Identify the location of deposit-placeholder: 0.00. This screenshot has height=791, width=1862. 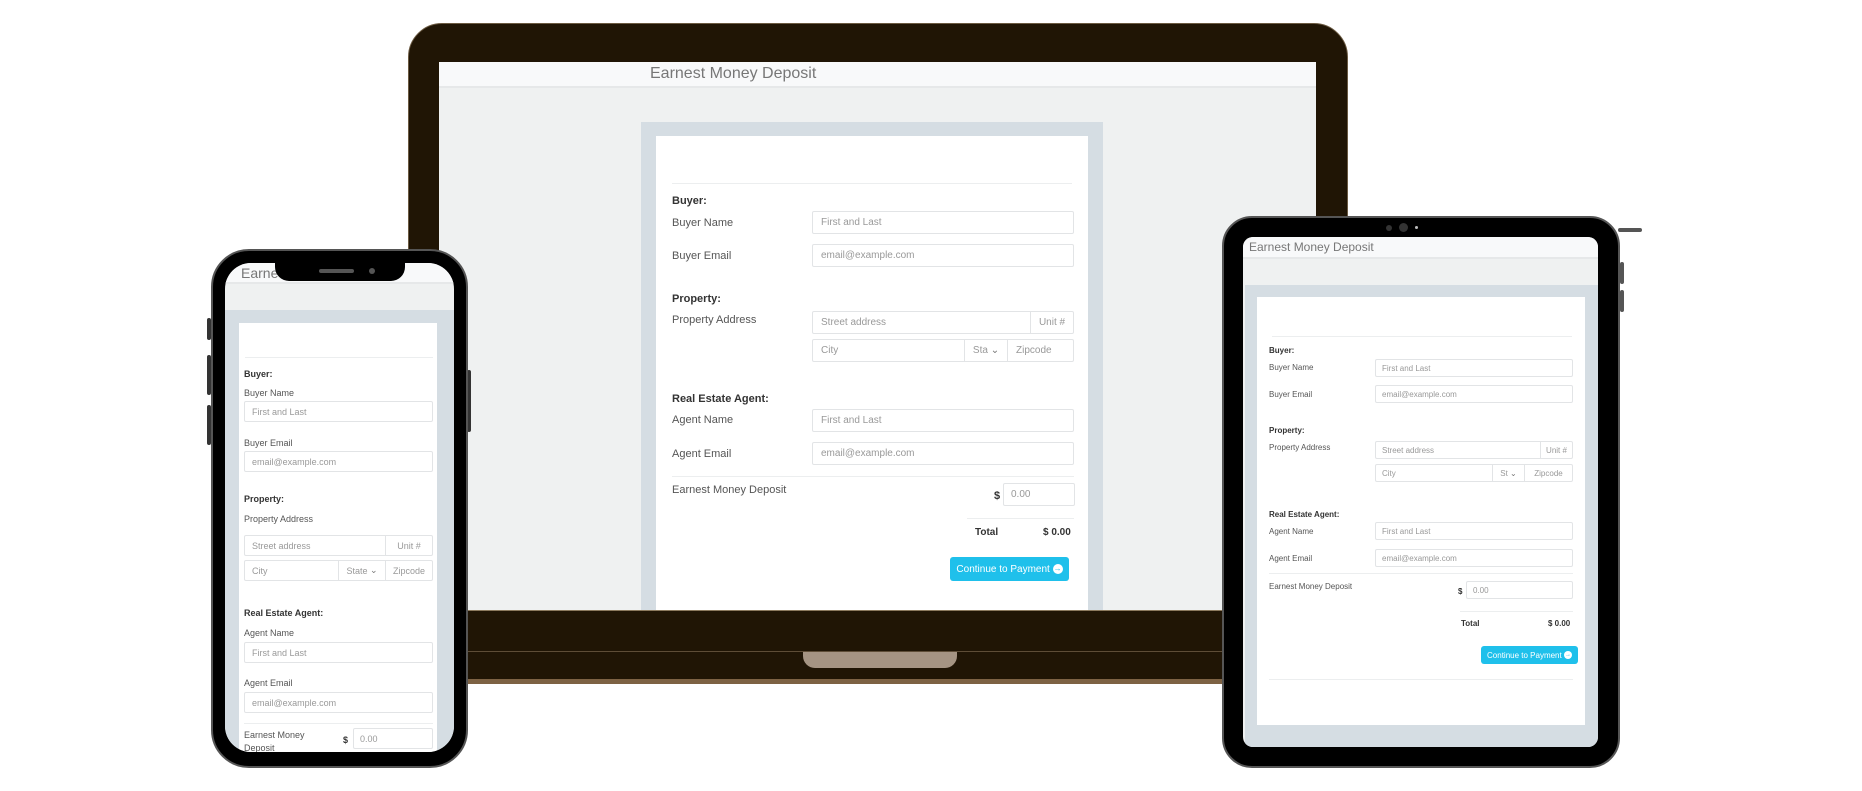
(369, 738).